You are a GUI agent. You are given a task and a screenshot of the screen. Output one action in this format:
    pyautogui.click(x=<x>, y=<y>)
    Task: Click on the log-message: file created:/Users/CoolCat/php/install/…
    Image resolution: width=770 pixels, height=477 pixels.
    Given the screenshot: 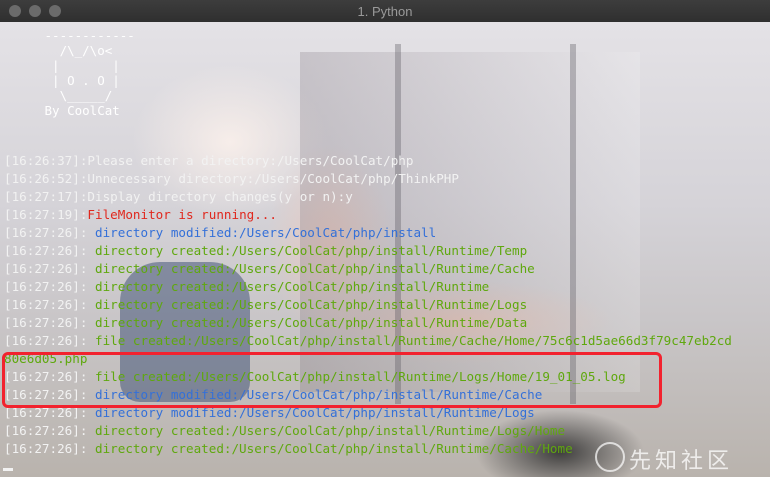 What is the action you would take?
    pyautogui.click(x=413, y=340)
    